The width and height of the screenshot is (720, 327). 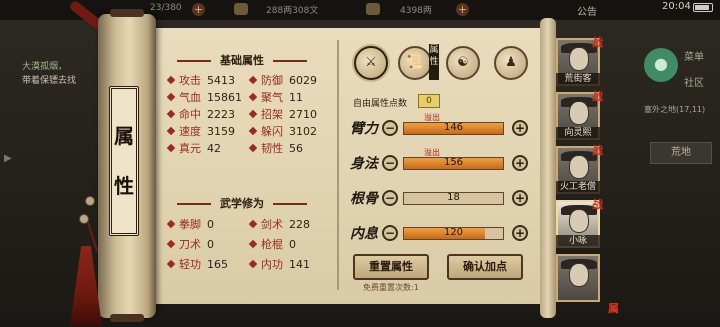 What do you see at coordinates (548, 168) in the screenshot?
I see `scroll-right-roll` at bounding box center [548, 168].